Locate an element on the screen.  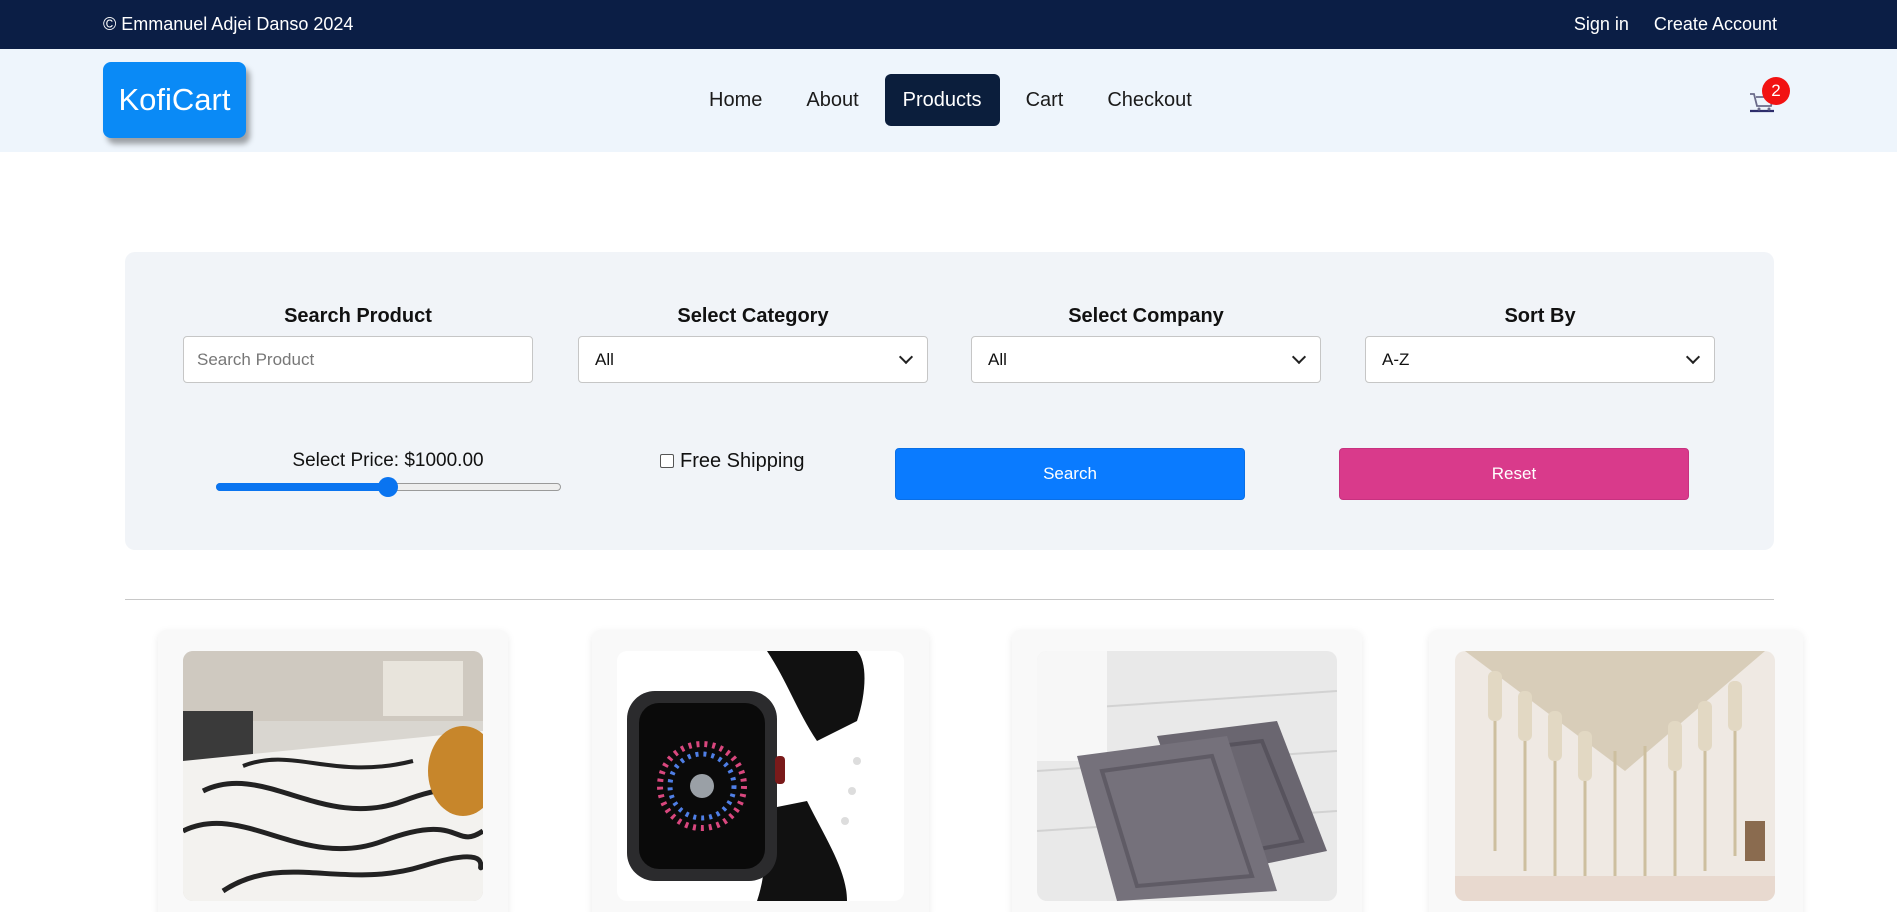
price-label: Select Price: $1000.00 is located at coordinates (388, 460).